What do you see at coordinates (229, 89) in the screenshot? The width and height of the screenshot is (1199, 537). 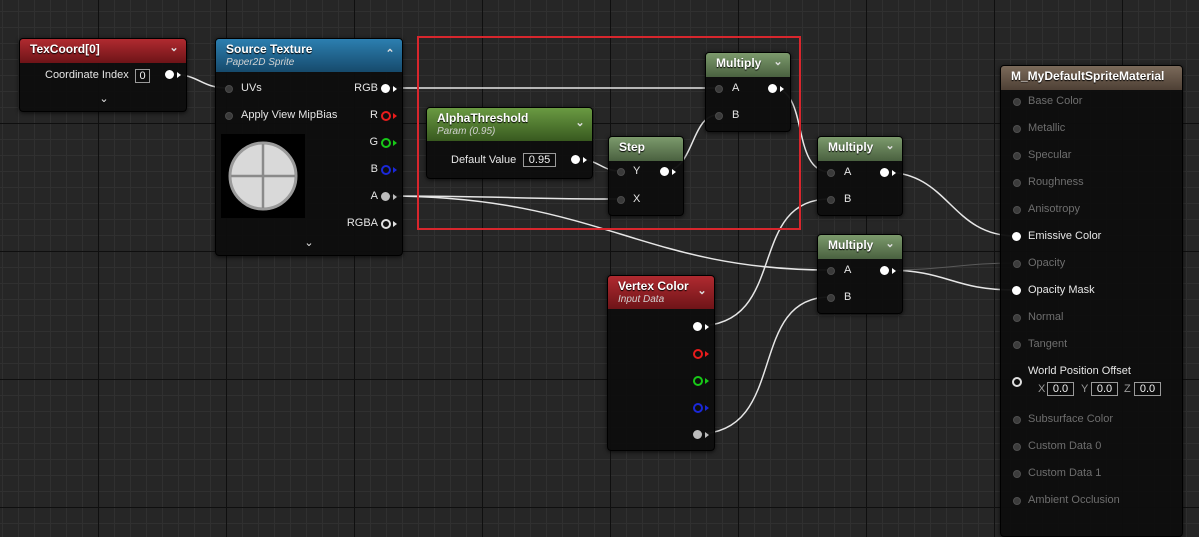 I see `uvs-input-pin` at bounding box center [229, 89].